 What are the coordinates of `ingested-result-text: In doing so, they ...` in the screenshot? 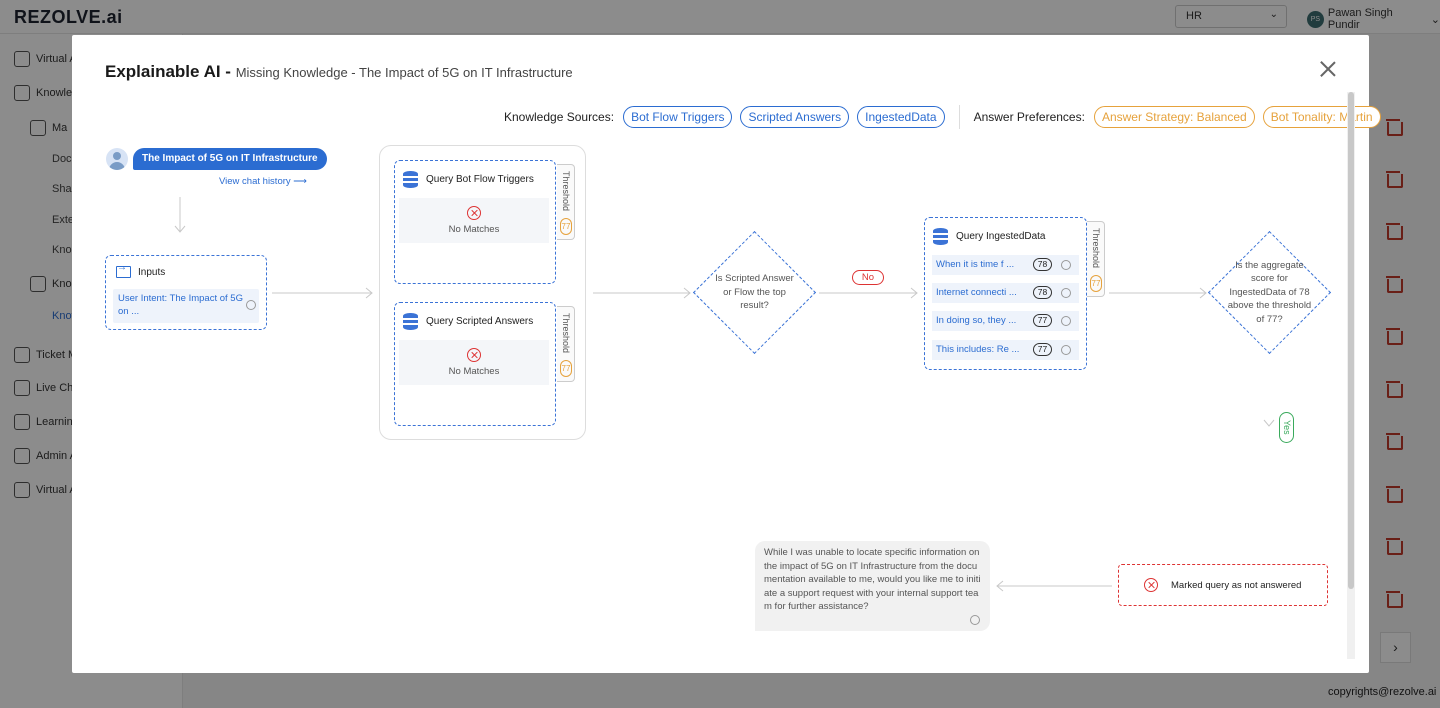 It's located at (976, 320).